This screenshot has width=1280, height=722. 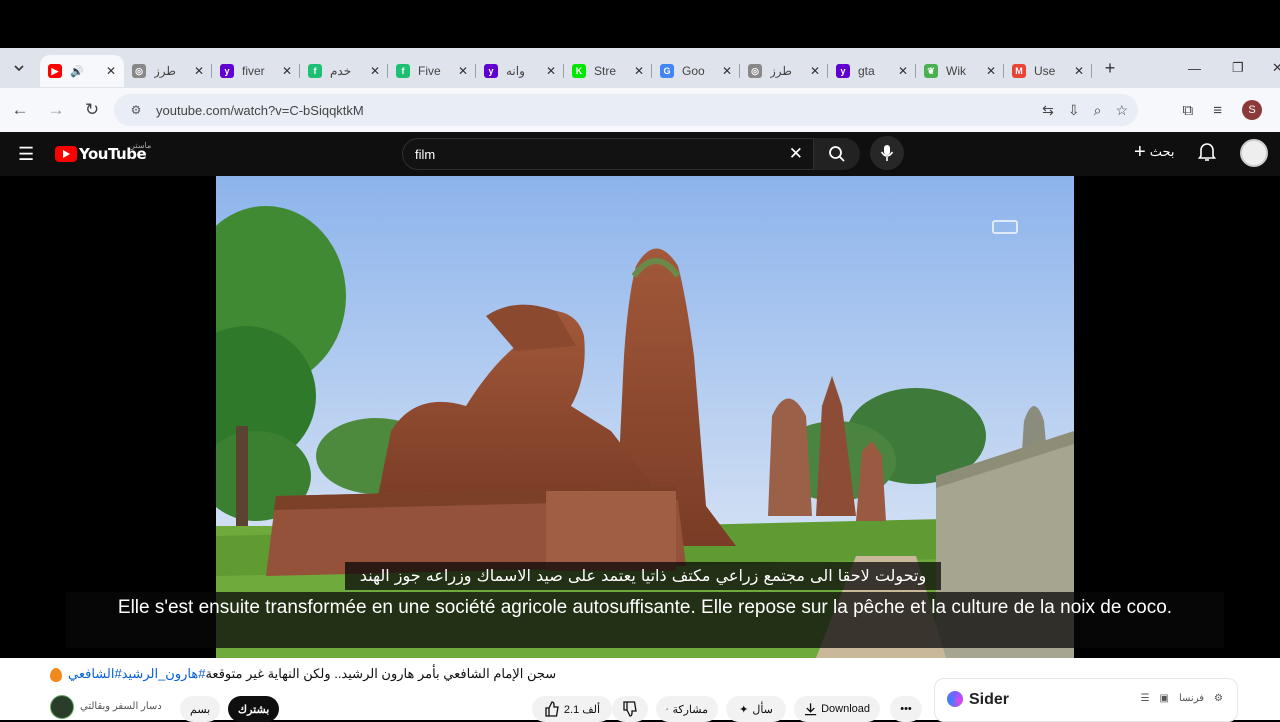 I want to click on restore-button: ❐, so click(x=1238, y=68).